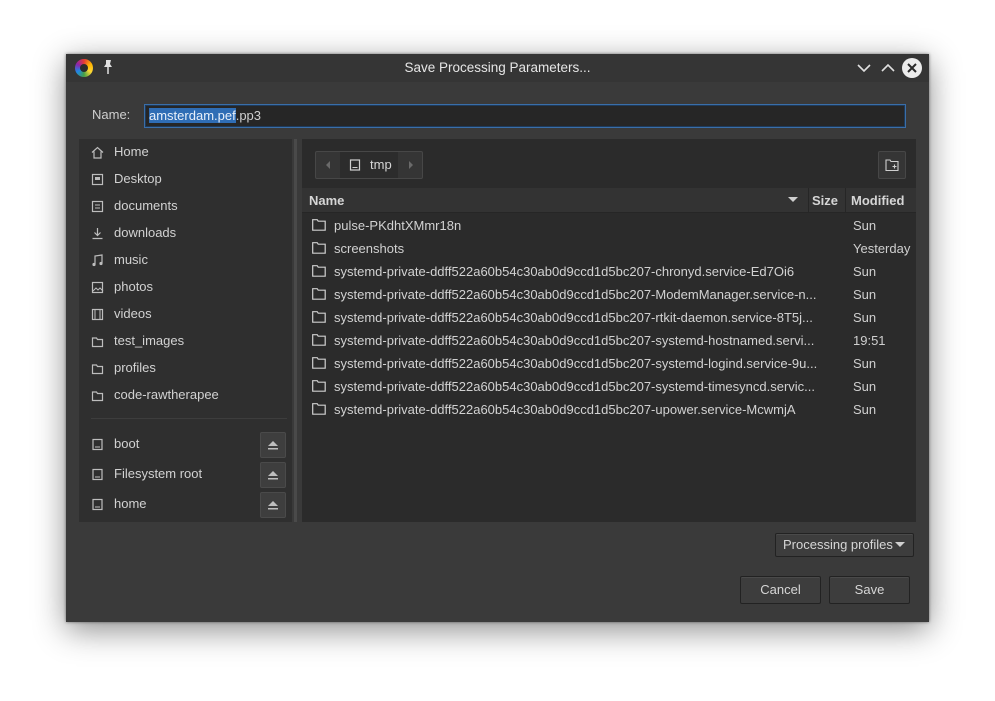 This screenshot has height=701, width=995. I want to click on sidebar-item-desktop: Desktop, so click(185, 179).